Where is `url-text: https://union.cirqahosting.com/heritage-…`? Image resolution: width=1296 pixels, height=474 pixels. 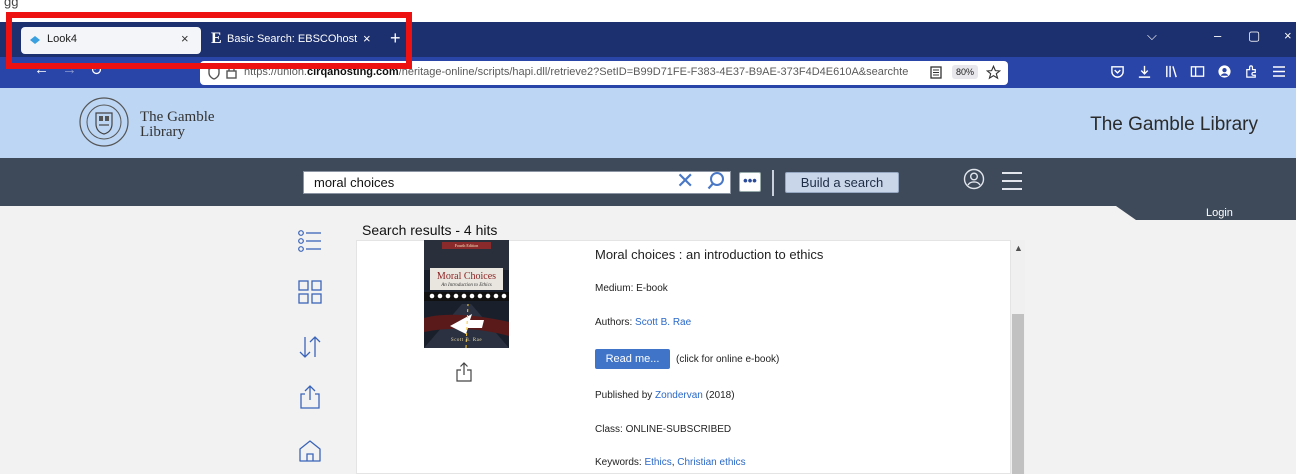 url-text: https://union.cirqahosting.com/heritage-… is located at coordinates (576, 72).